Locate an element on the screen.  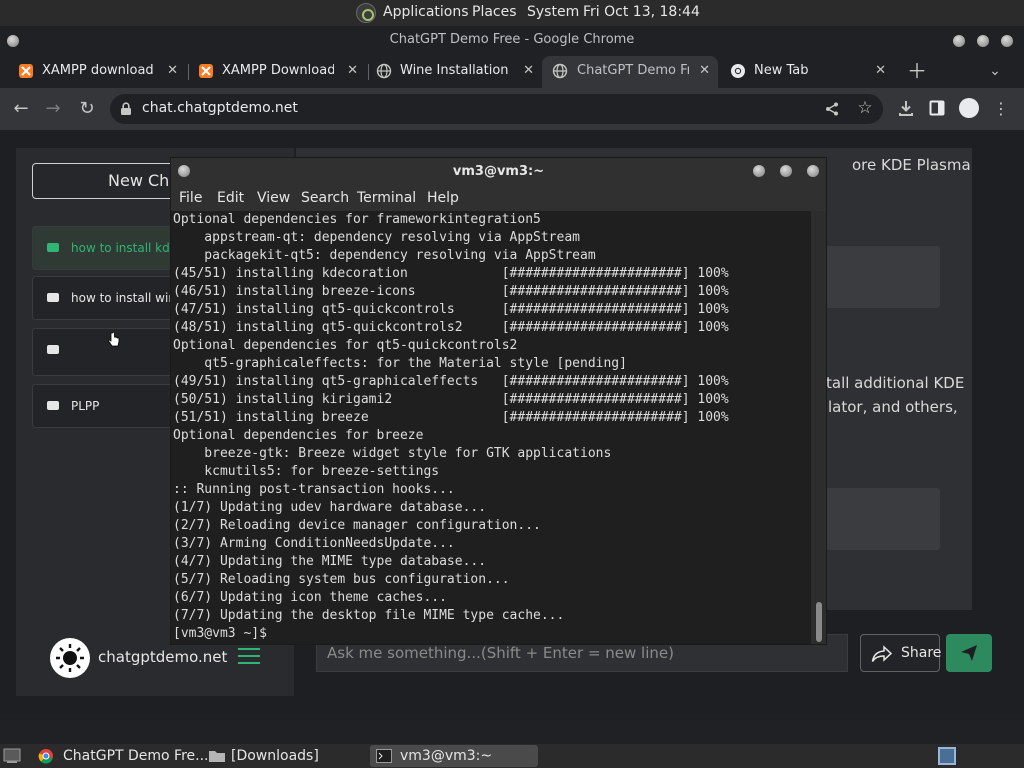
side-panel-icon is located at coordinates (937, 108).